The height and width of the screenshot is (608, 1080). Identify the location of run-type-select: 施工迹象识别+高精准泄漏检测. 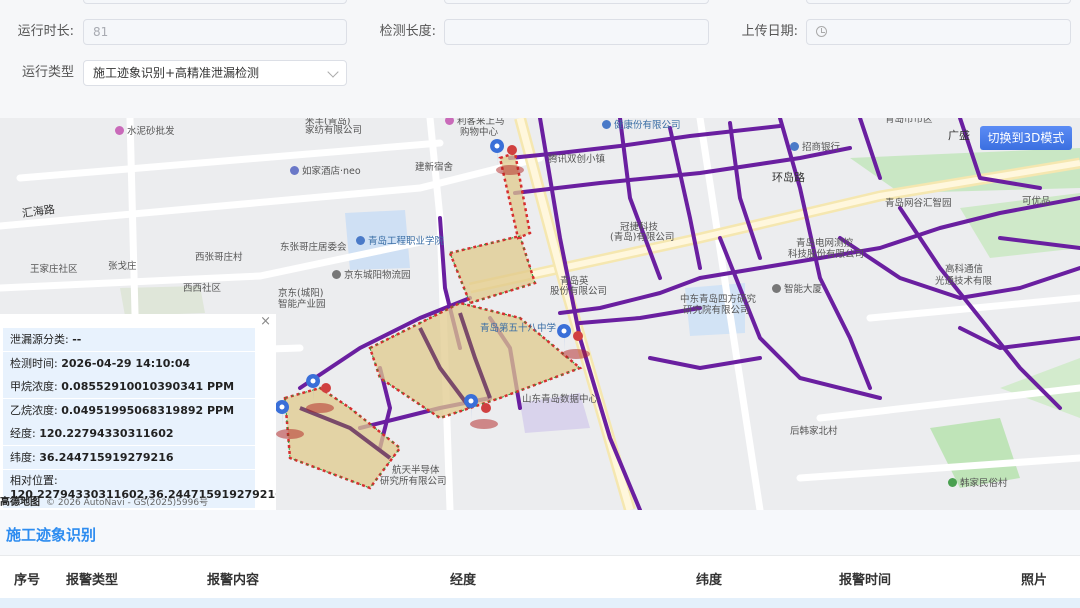
(215, 73).